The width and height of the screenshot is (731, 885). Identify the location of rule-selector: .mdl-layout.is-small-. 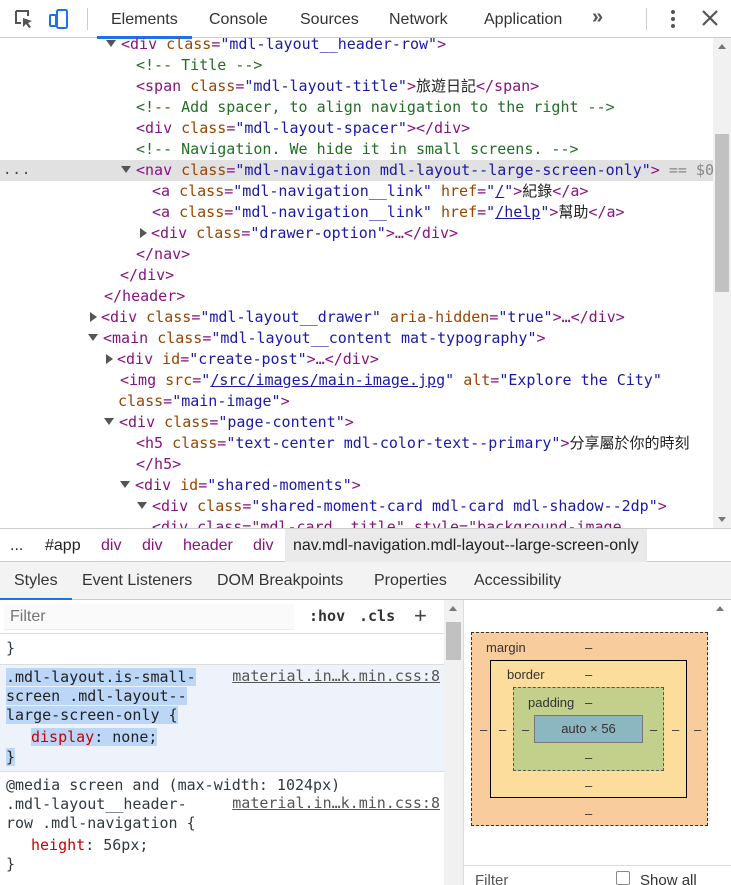
(101, 677).